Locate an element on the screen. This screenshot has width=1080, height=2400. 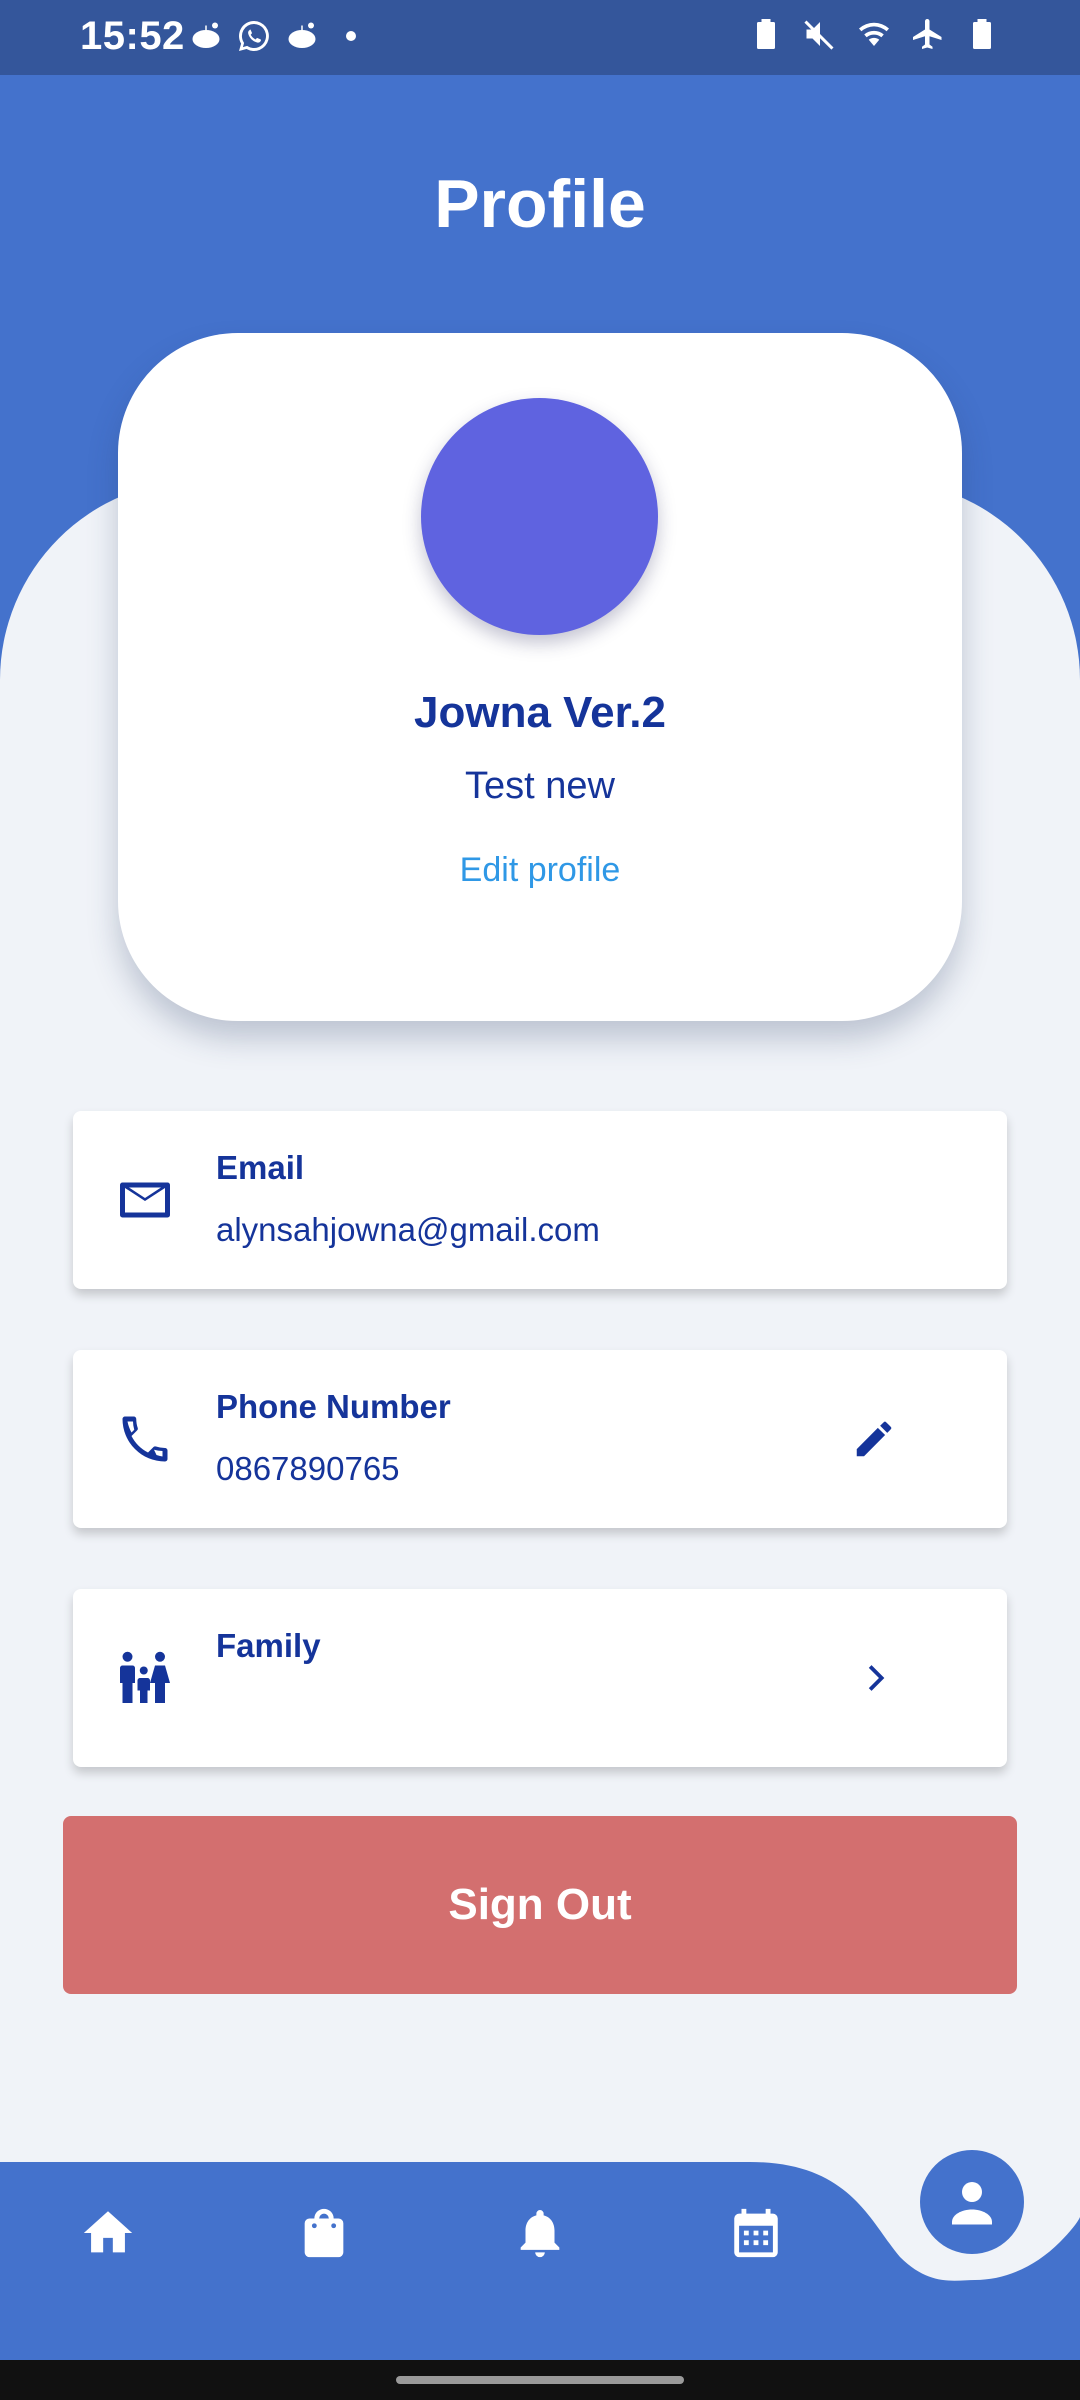
phone-icon is located at coordinates (145, 1439).